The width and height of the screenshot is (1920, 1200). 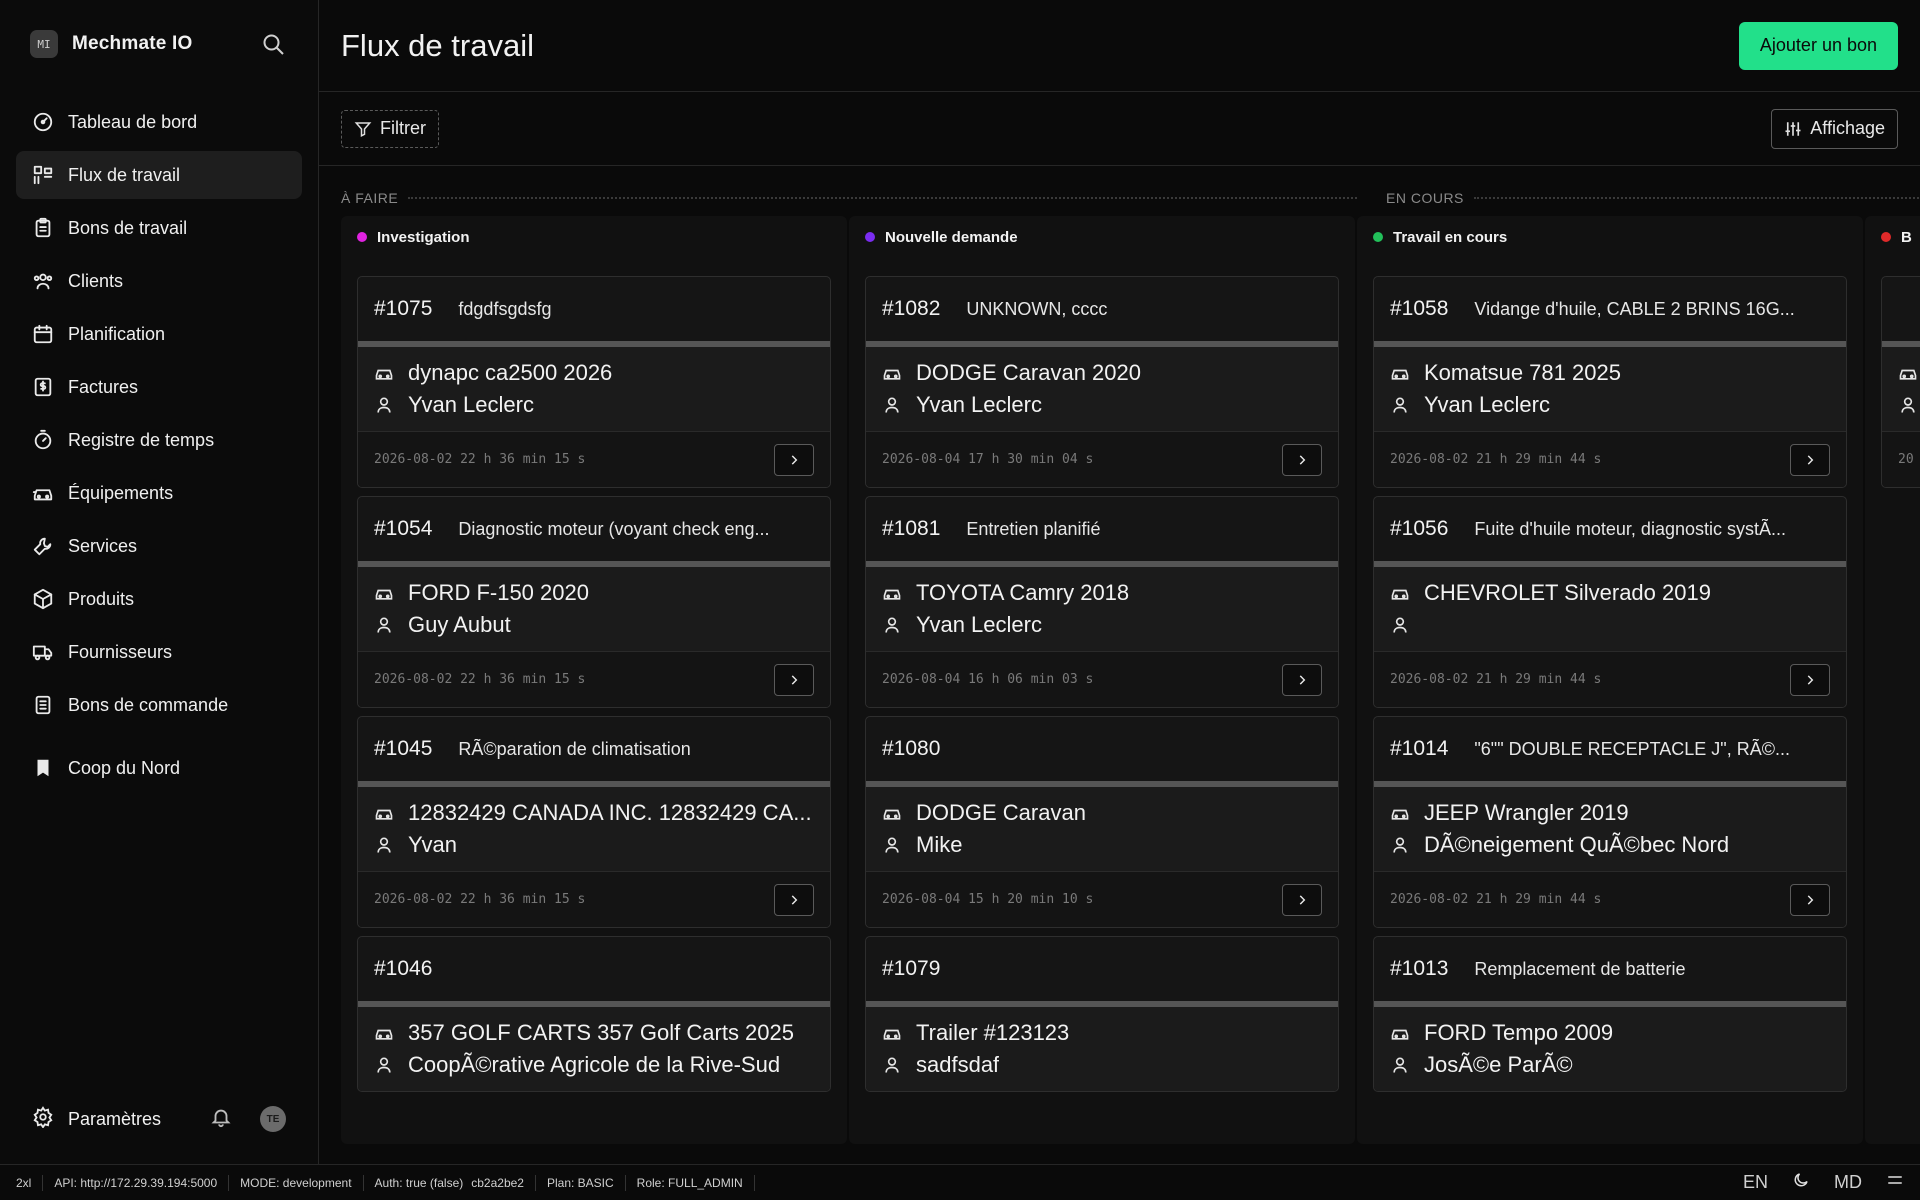 I want to click on sidebar-footer: Paramètres TE, so click(x=159, y=1119).